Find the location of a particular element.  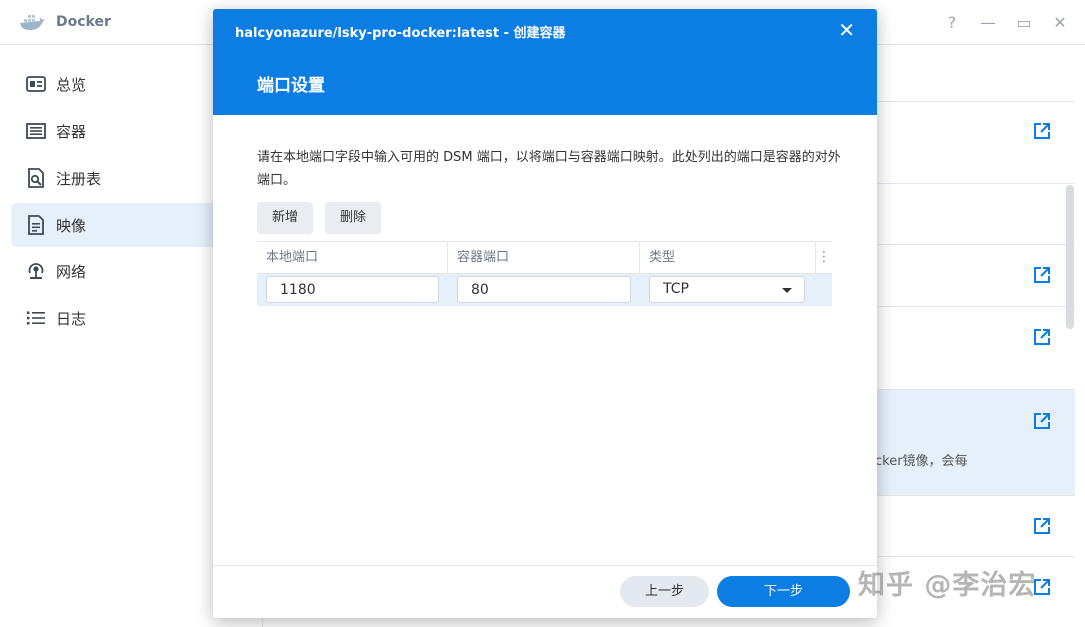

sidebar-item-label: 注册表 is located at coordinates (78, 178).